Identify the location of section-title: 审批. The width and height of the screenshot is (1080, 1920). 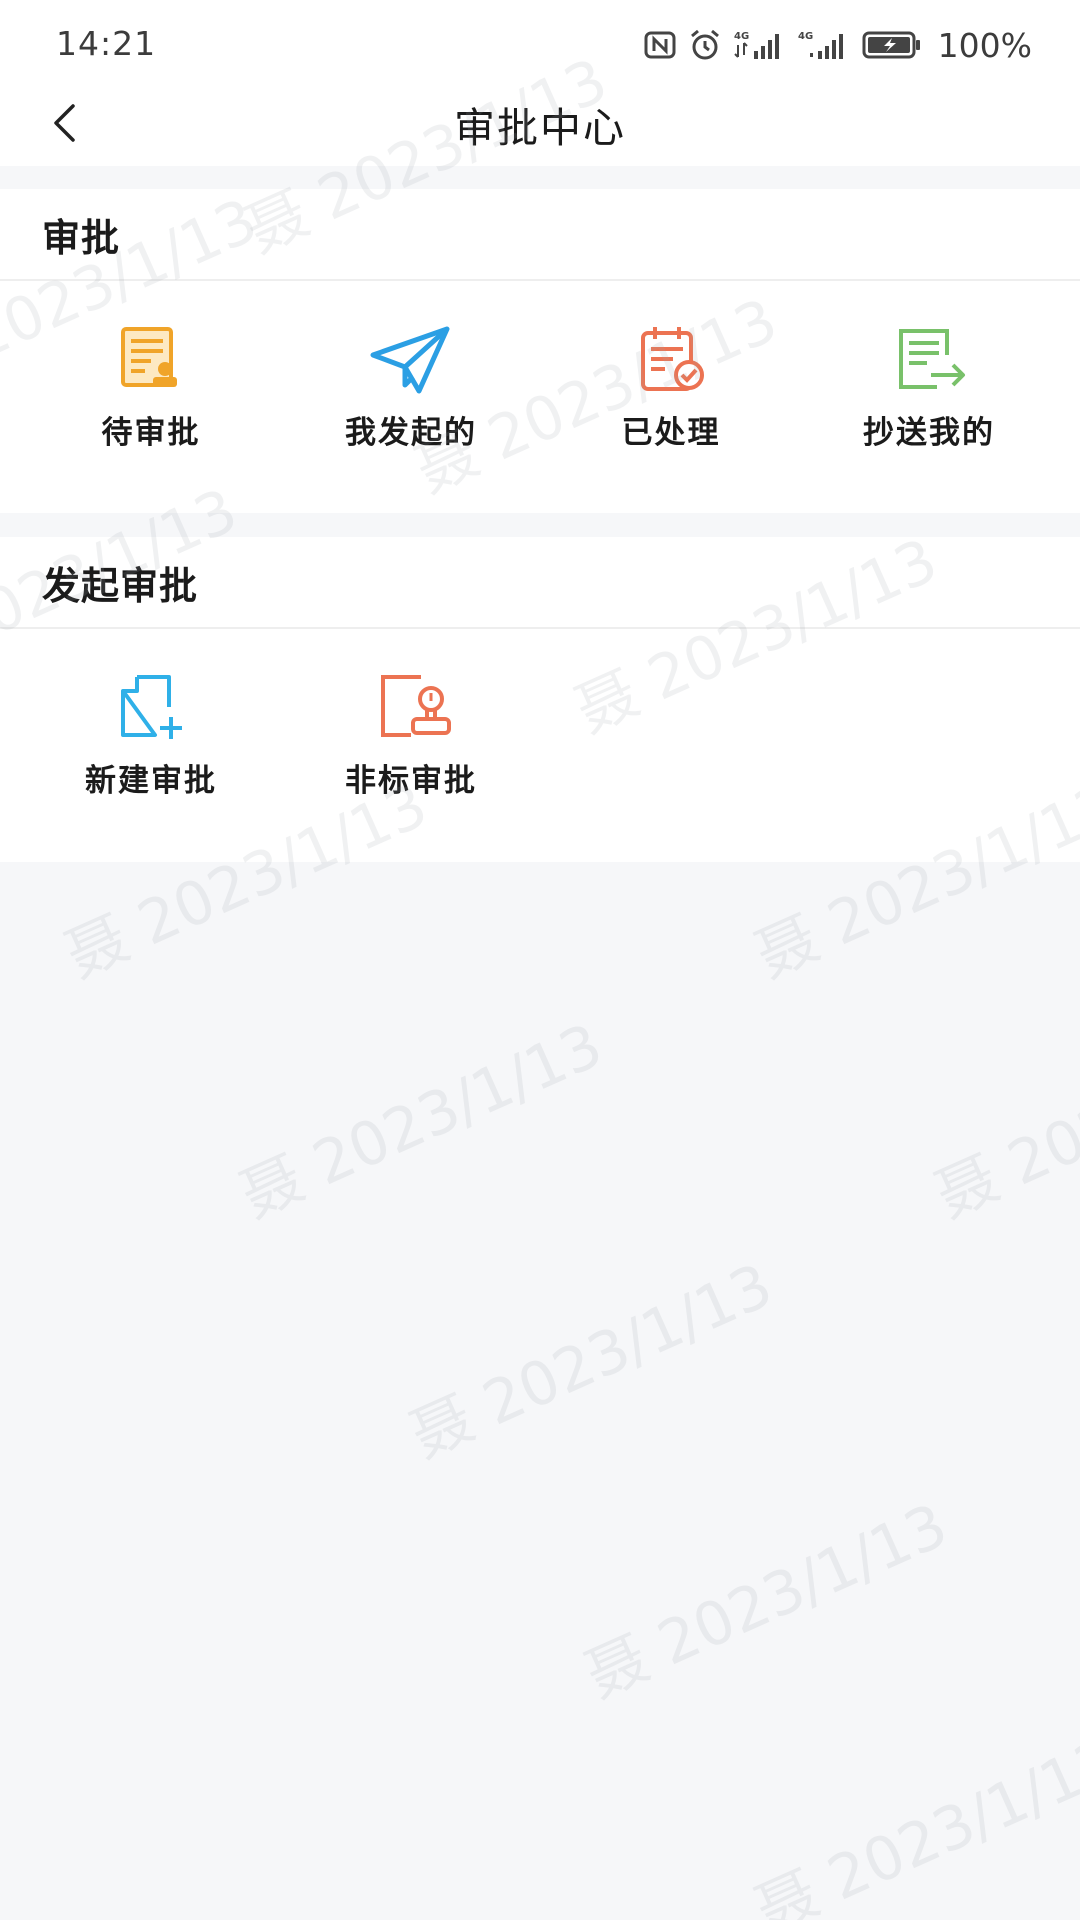
(81, 237).